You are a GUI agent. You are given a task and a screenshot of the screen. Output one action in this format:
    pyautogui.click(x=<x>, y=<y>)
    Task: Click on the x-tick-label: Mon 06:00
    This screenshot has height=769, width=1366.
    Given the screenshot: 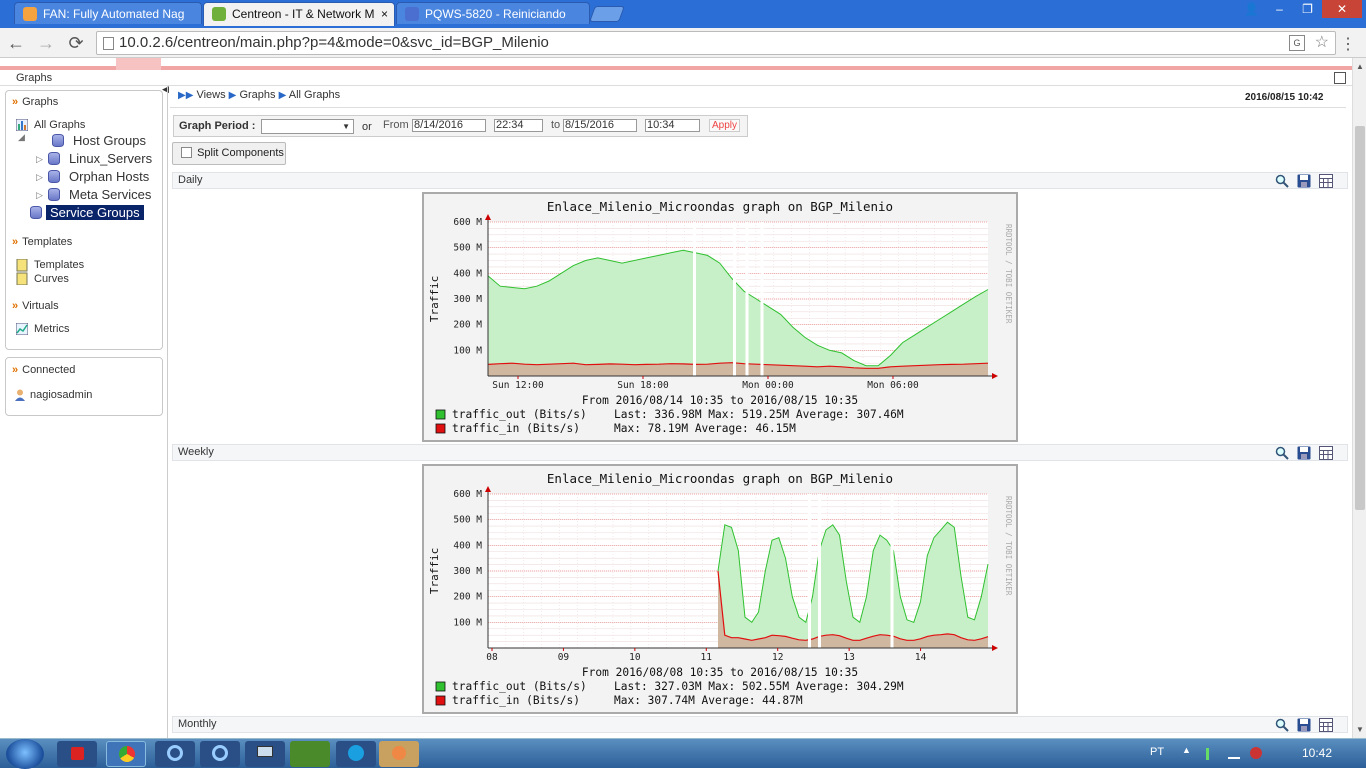 What is the action you would take?
    pyautogui.click(x=893, y=385)
    